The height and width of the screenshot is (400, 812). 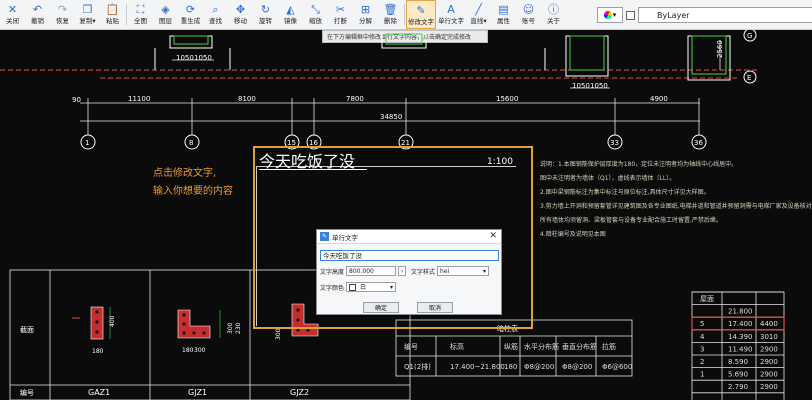 I want to click on style-select: hei ▾, so click(x=463, y=271).